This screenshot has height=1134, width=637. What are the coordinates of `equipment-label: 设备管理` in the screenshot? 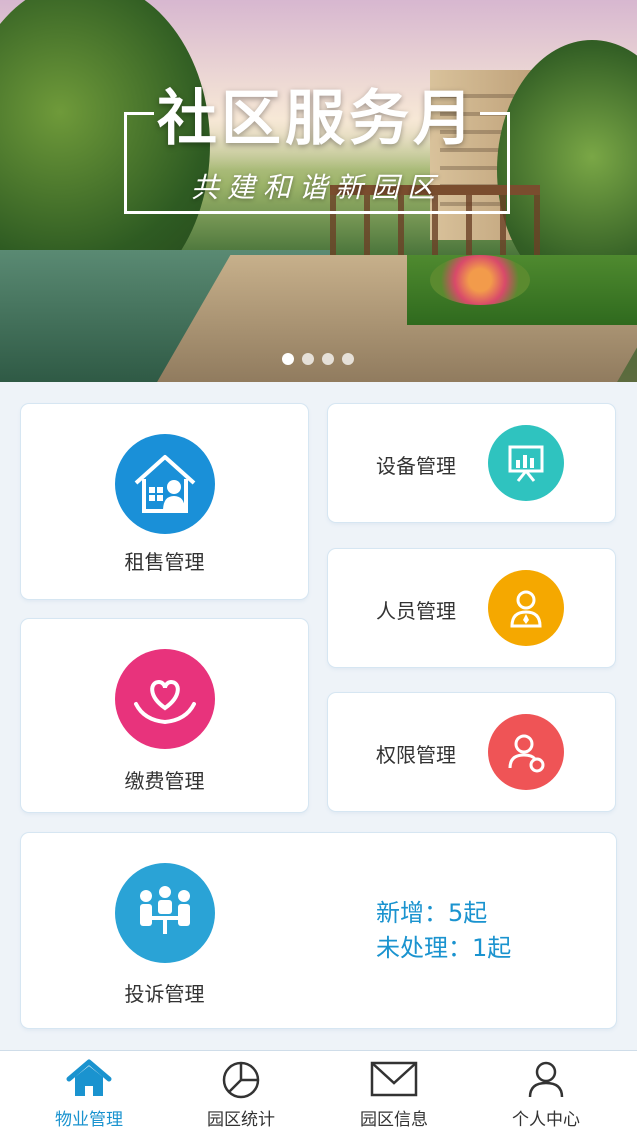 It's located at (416, 466).